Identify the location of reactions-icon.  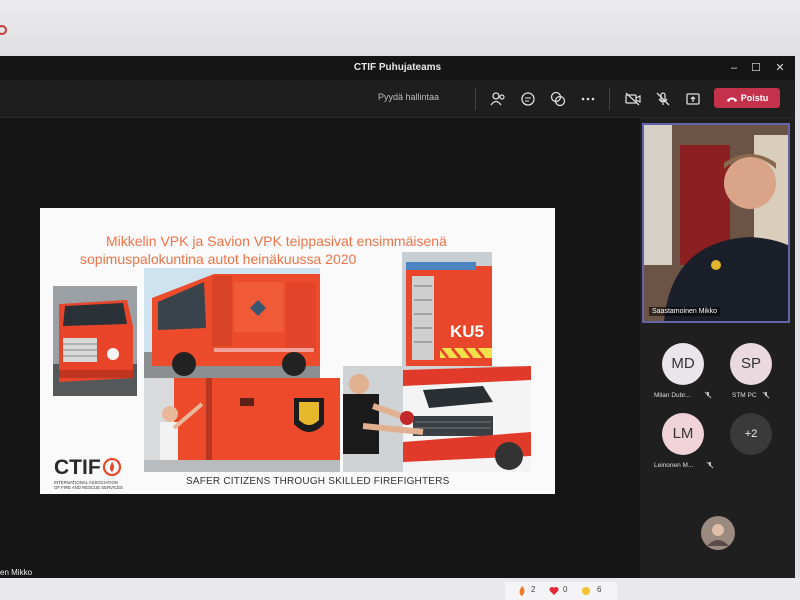
(558, 99).